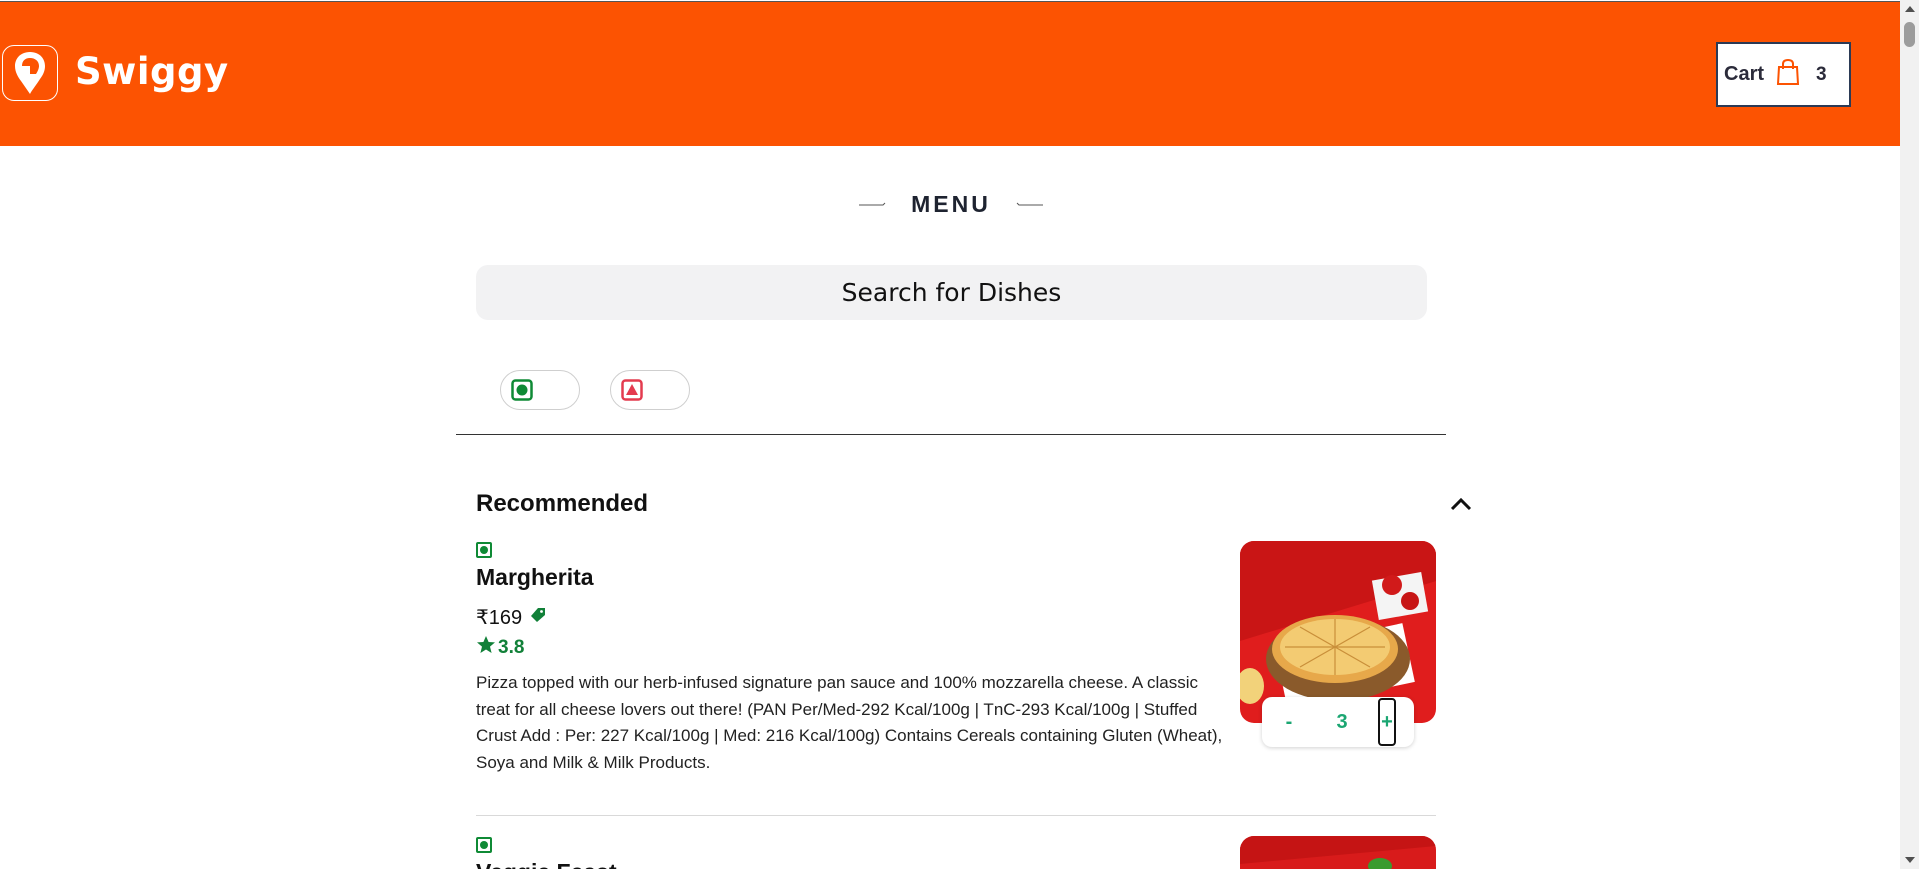 This screenshot has height=869, width=1919. What do you see at coordinates (873, 204) in the screenshot?
I see `left-flourish-icon` at bounding box center [873, 204].